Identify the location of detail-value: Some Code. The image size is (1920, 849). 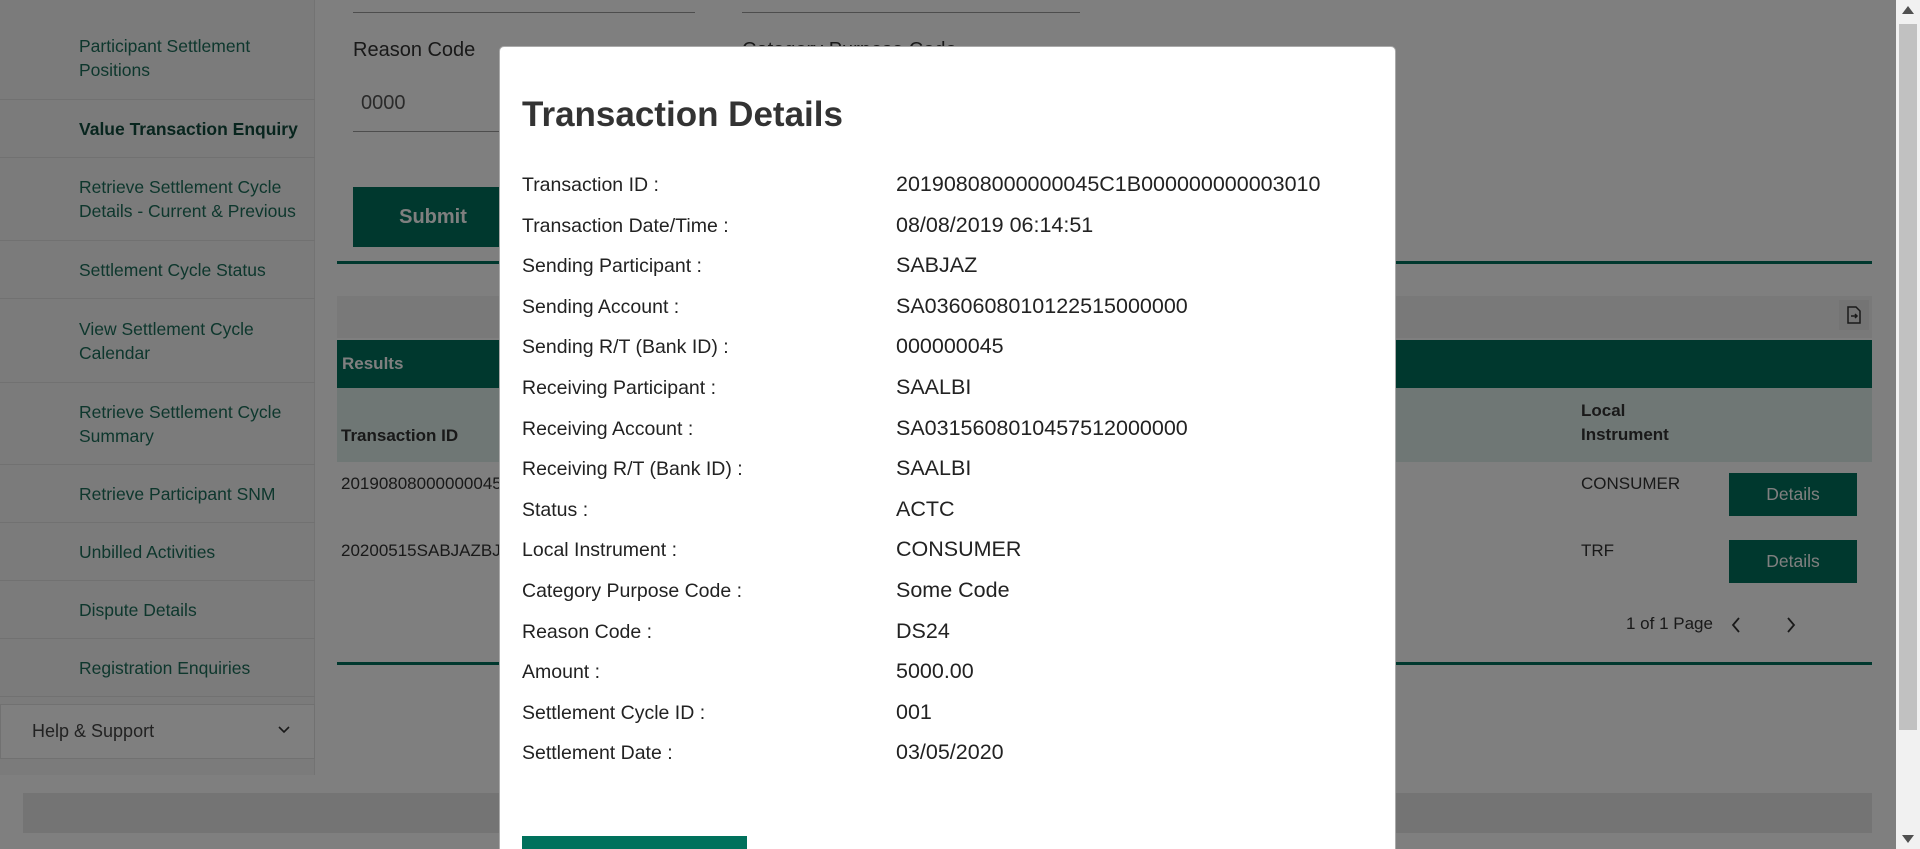
(953, 590).